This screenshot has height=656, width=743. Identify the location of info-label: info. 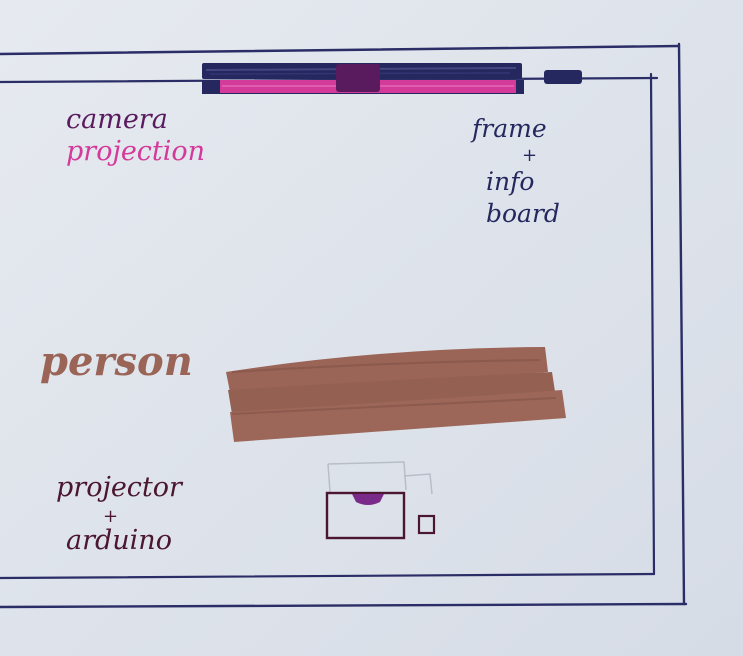
(510, 181).